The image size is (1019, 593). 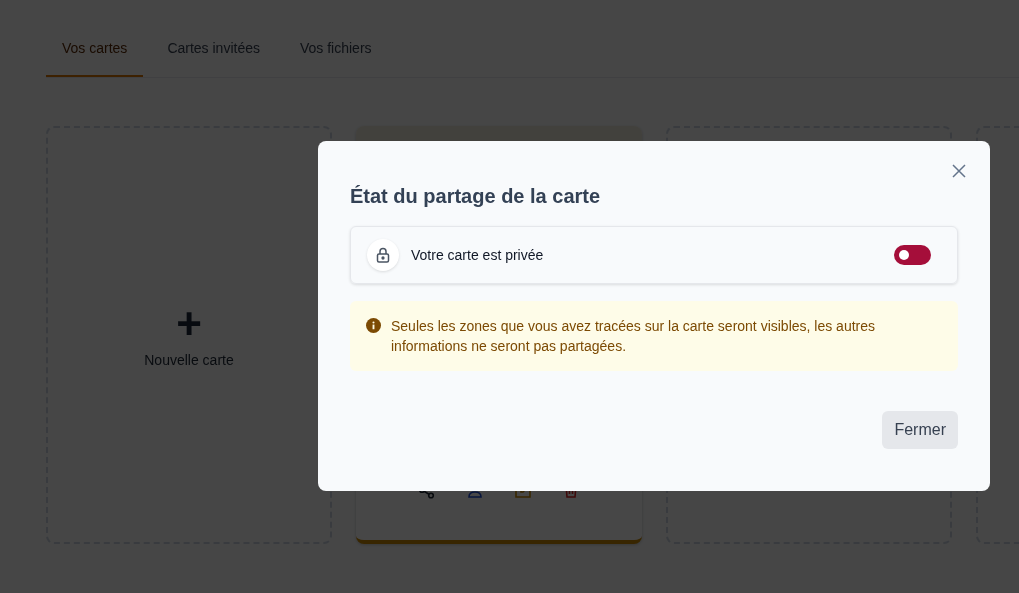 What do you see at coordinates (373, 325) in the screenshot?
I see `info-icon` at bounding box center [373, 325].